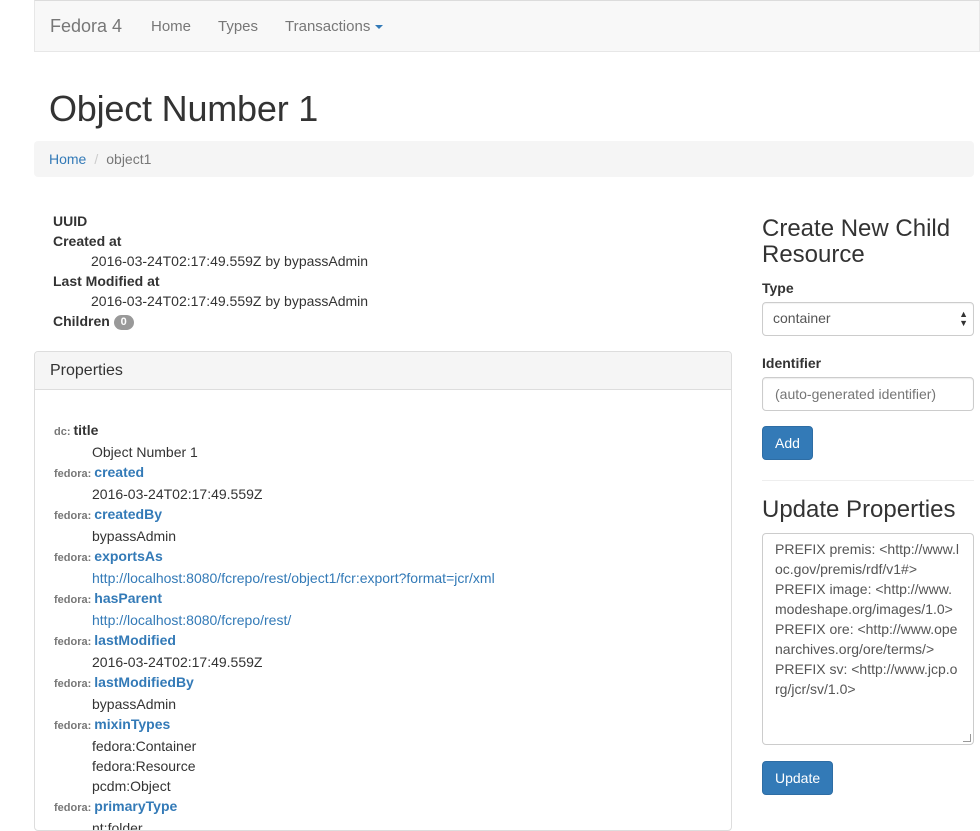 This screenshot has width=980, height=831. Describe the element at coordinates (70, 221) in the screenshot. I see `uuid-label: UUID` at that location.